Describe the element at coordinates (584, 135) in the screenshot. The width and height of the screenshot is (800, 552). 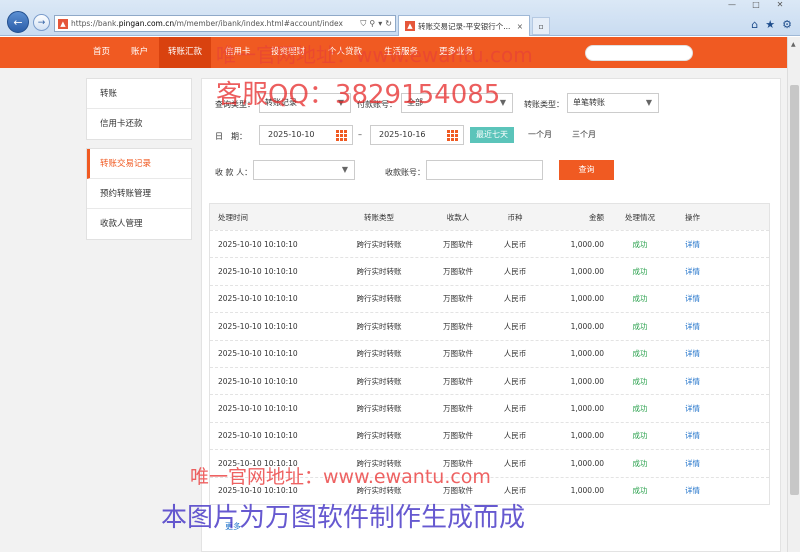
I see `quick-range-3months: 三个月` at that location.